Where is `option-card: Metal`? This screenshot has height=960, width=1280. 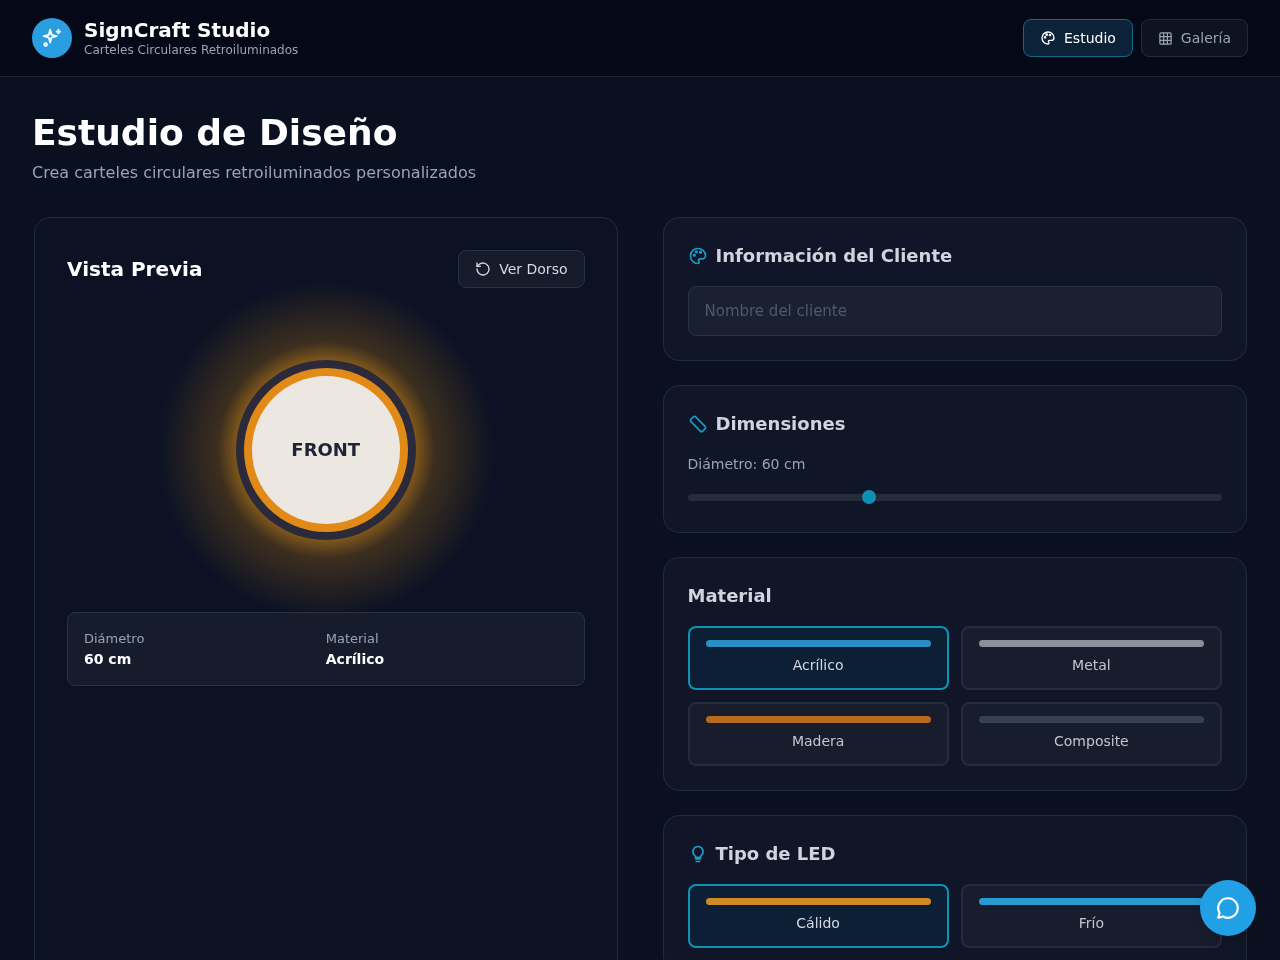
option-card: Metal is located at coordinates (1091, 658).